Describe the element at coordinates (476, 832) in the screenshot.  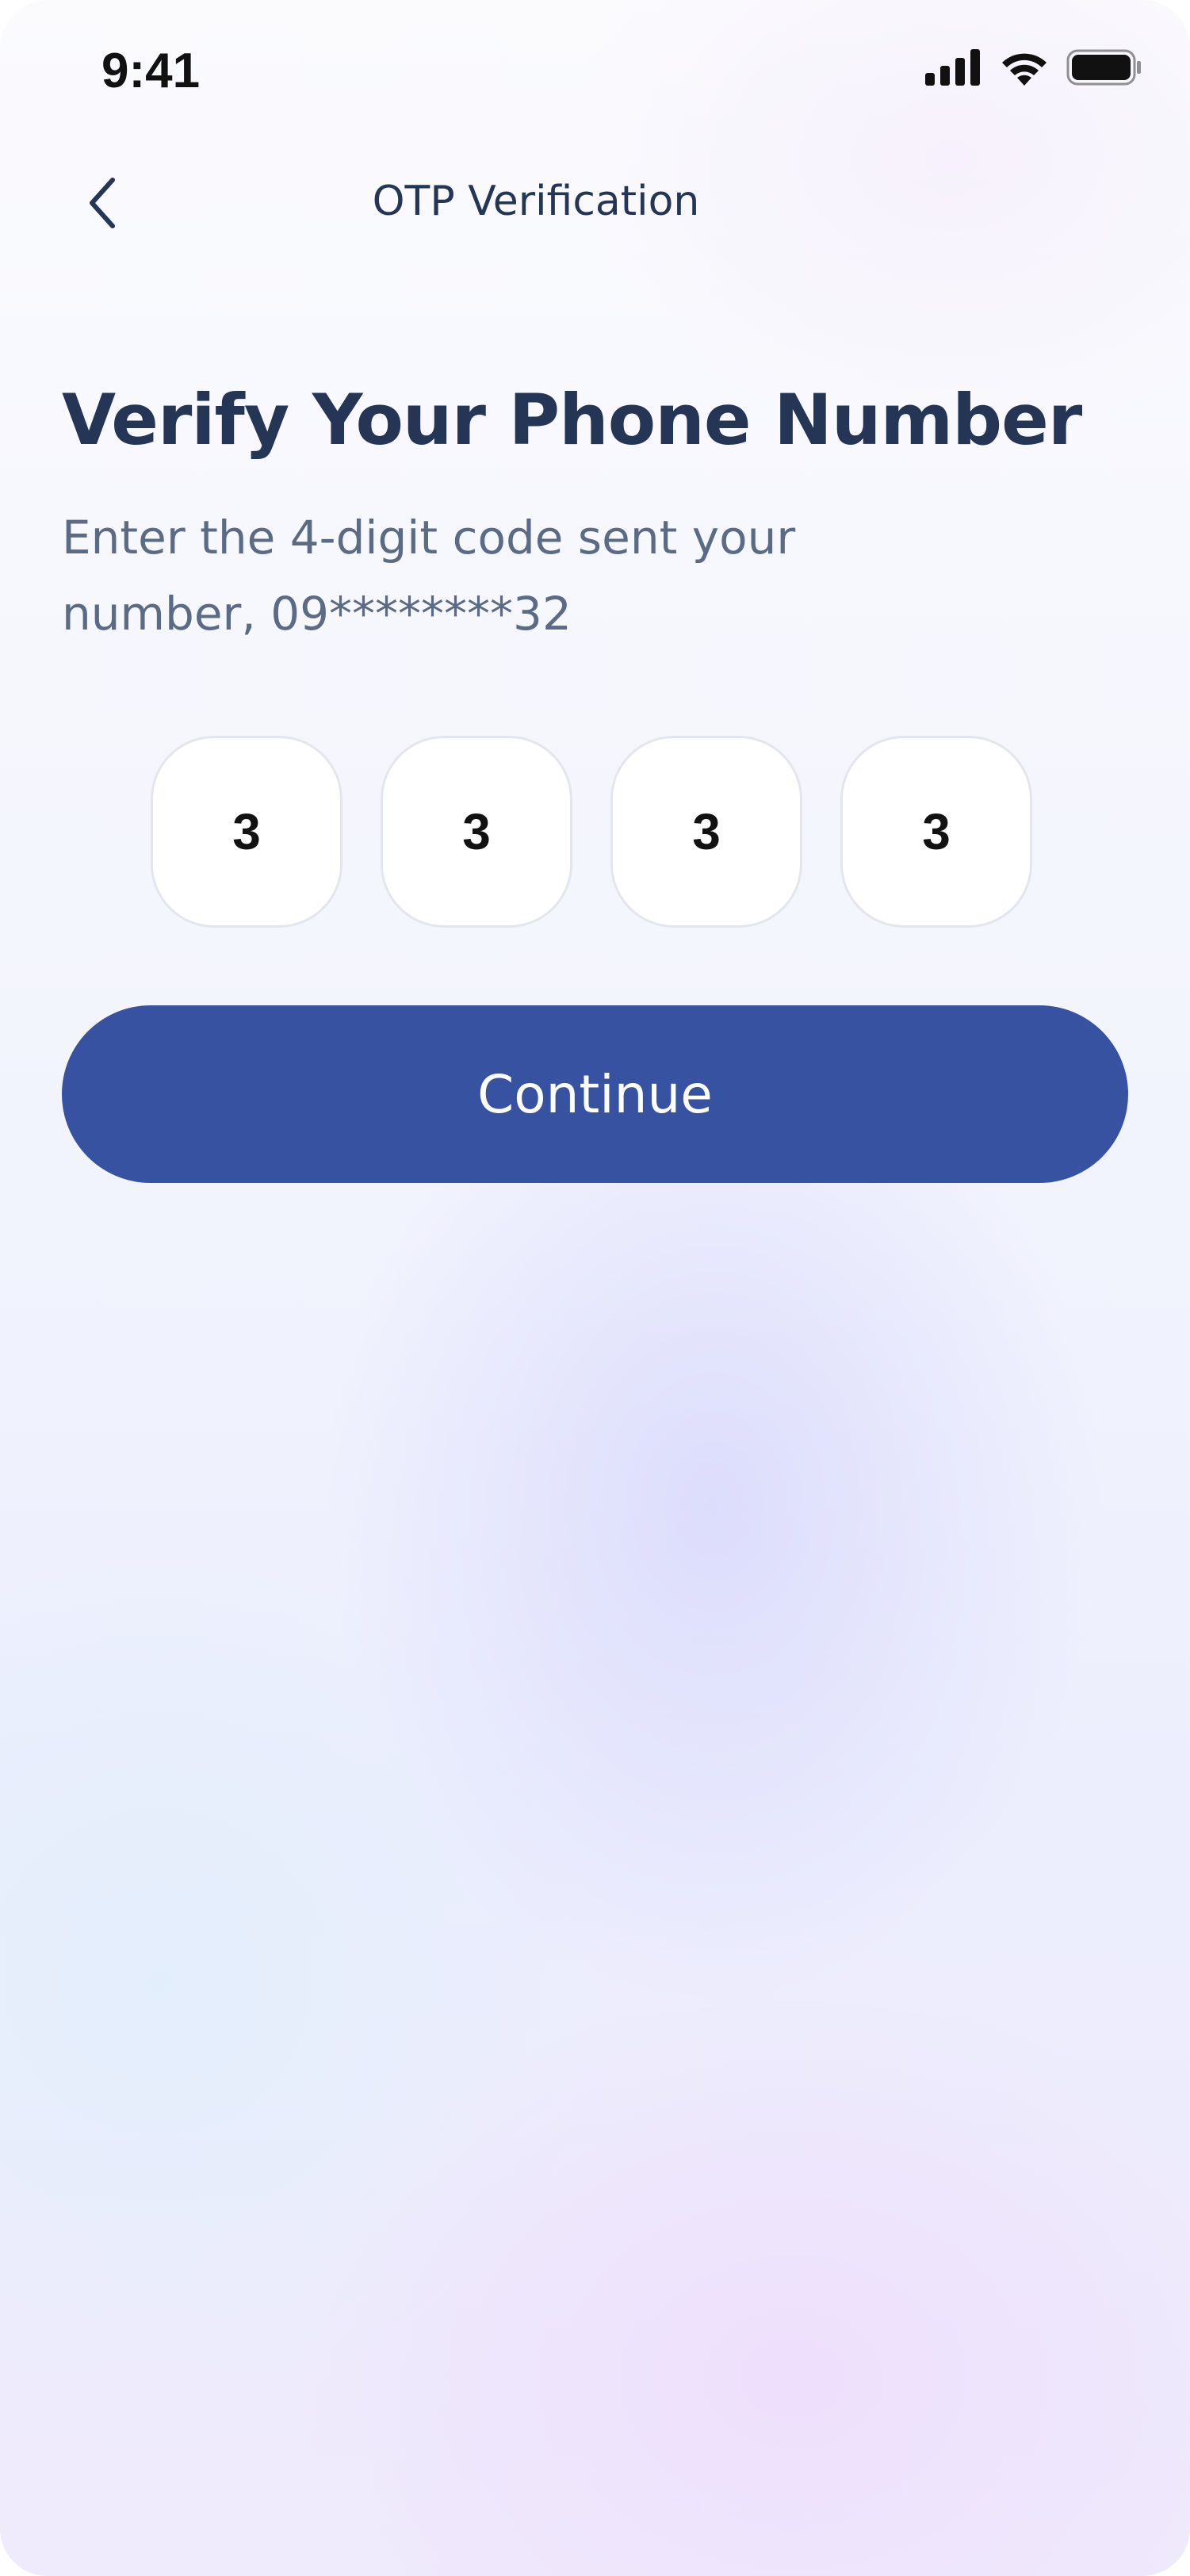
I see `otp-digit-2: 3` at that location.